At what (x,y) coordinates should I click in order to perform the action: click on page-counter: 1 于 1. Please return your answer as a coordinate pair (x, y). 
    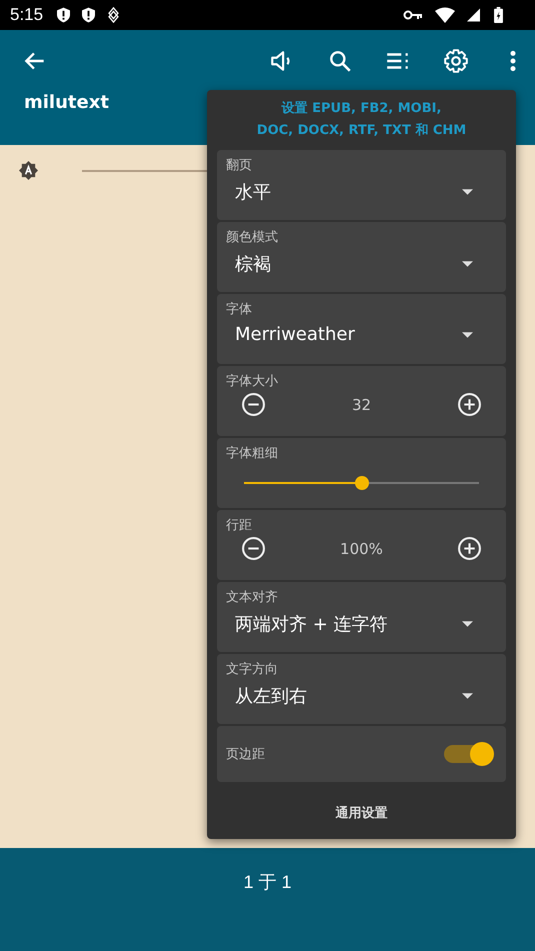
    Looking at the image, I should click on (267, 882).